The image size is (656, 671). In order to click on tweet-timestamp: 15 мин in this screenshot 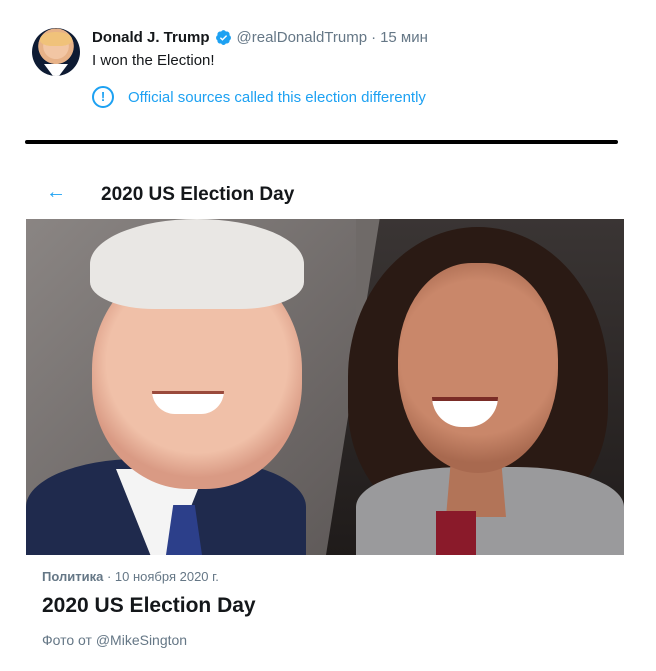, I will do `click(404, 37)`.